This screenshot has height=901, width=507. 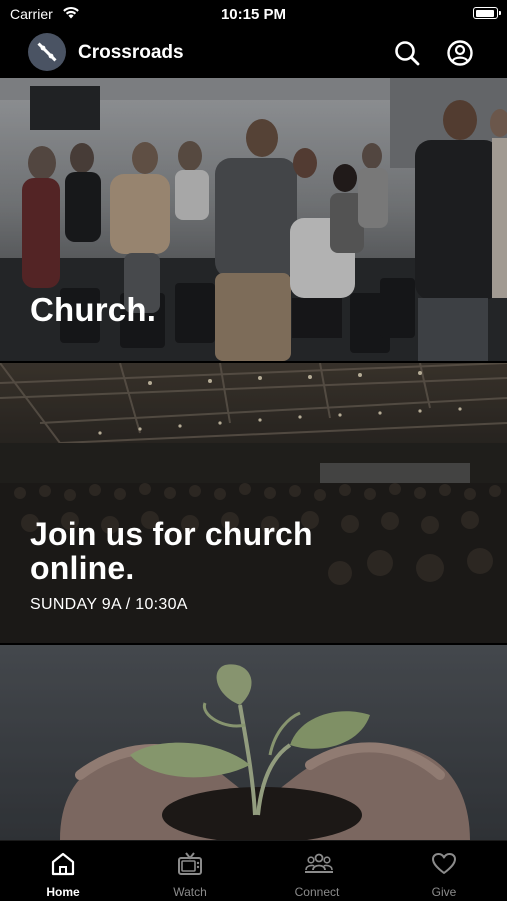 What do you see at coordinates (190, 864) in the screenshot?
I see `tv-icon` at bounding box center [190, 864].